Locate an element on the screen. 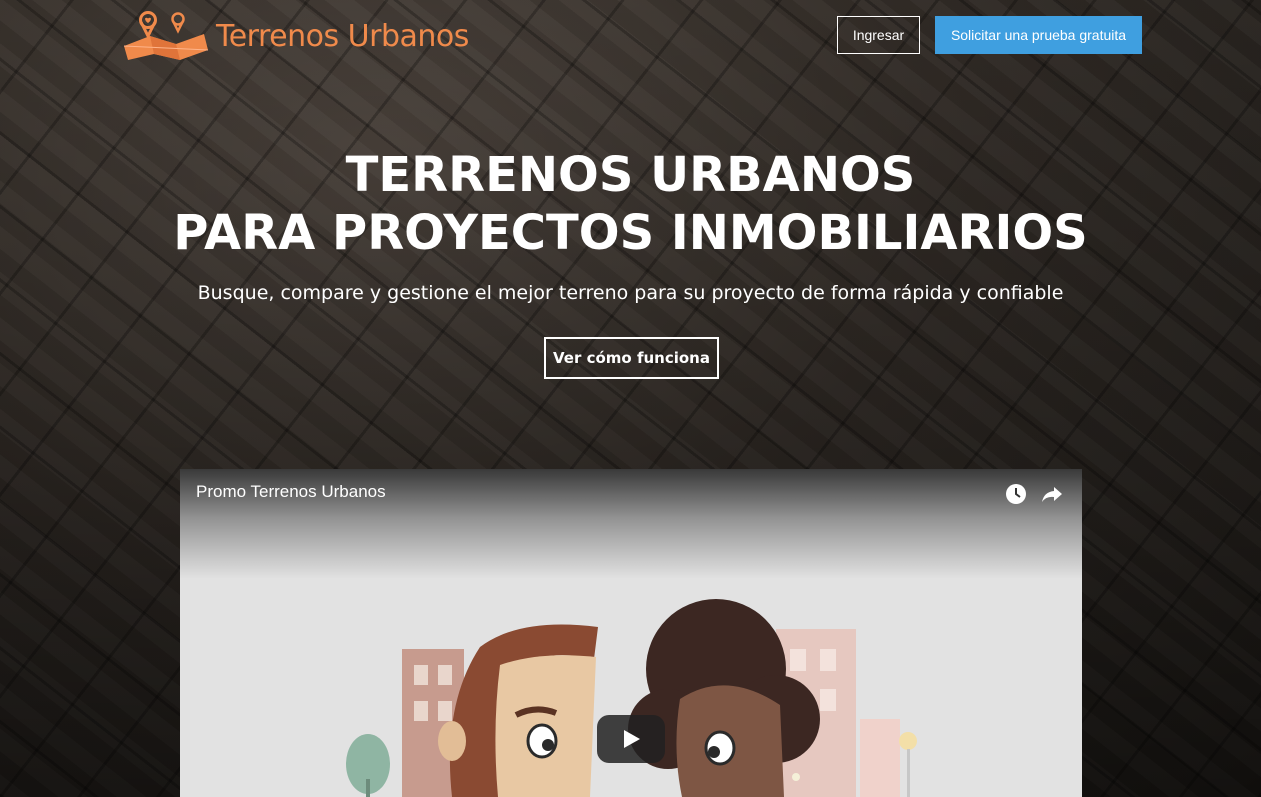 Image resolution: width=1261 pixels, height=797 pixels. logo: Terrenos Urbanos is located at coordinates (294, 36).